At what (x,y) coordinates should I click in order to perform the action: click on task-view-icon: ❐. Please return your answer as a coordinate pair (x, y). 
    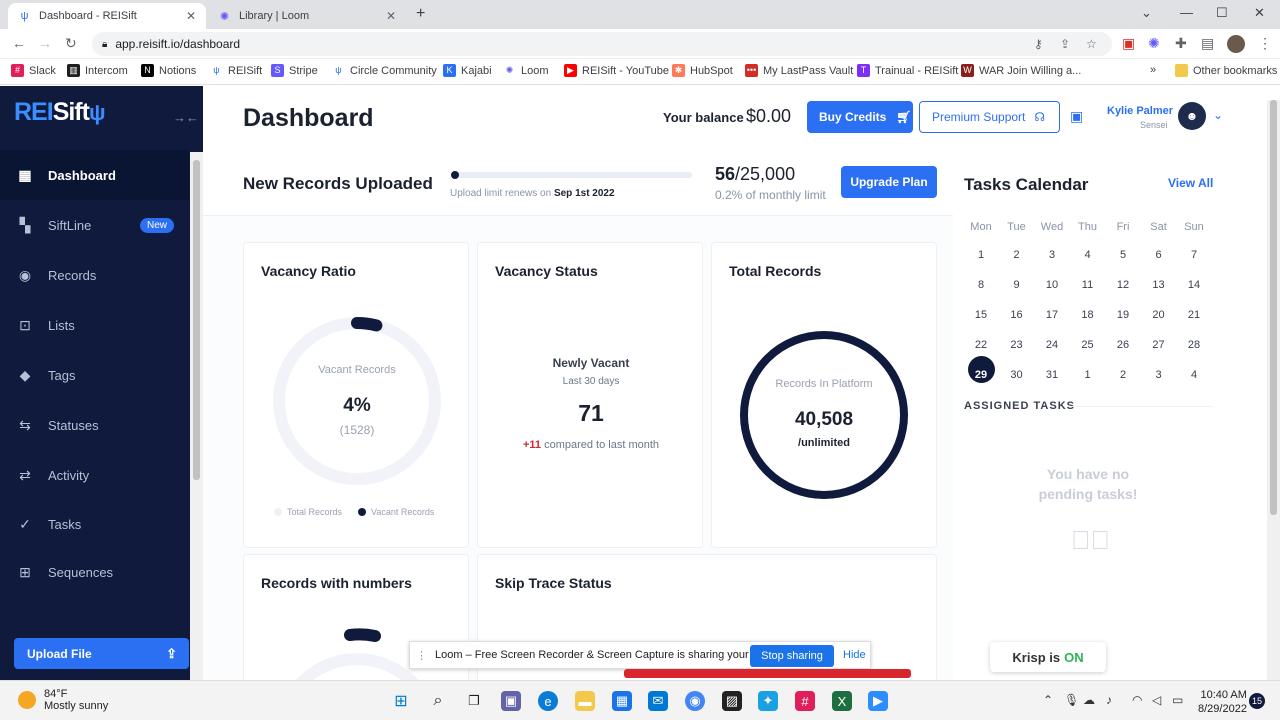
    Looking at the image, I should click on (474, 701).